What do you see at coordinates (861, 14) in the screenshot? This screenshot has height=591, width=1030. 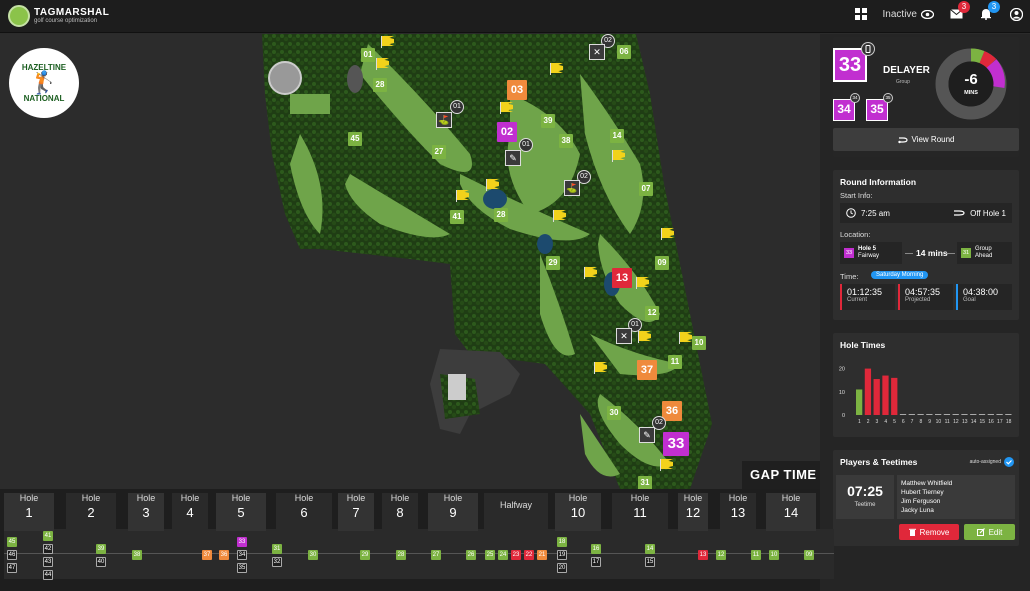 I see `grid-menu-icon` at bounding box center [861, 14].